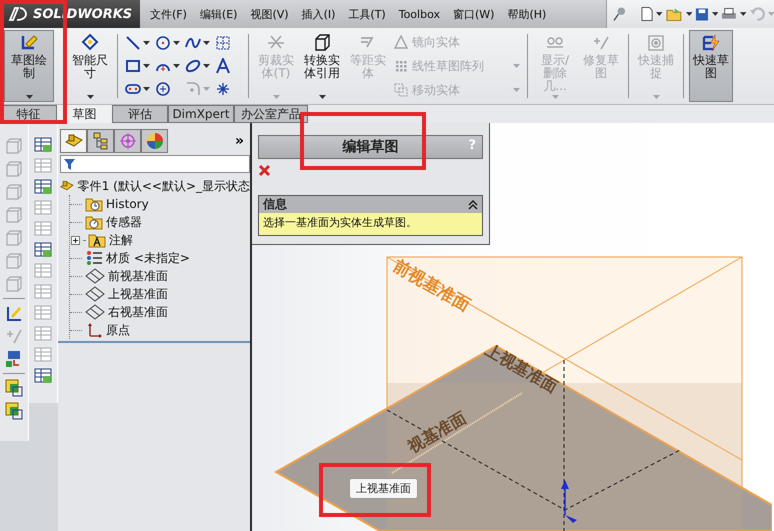 Image resolution: width=774 pixels, height=531 pixels. I want to click on tab: 草图, so click(84, 114).